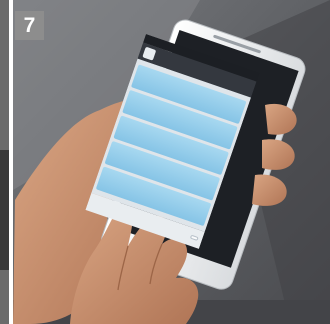  Describe the element at coordinates (149, 53) in the screenshot. I see `app-icon` at that location.